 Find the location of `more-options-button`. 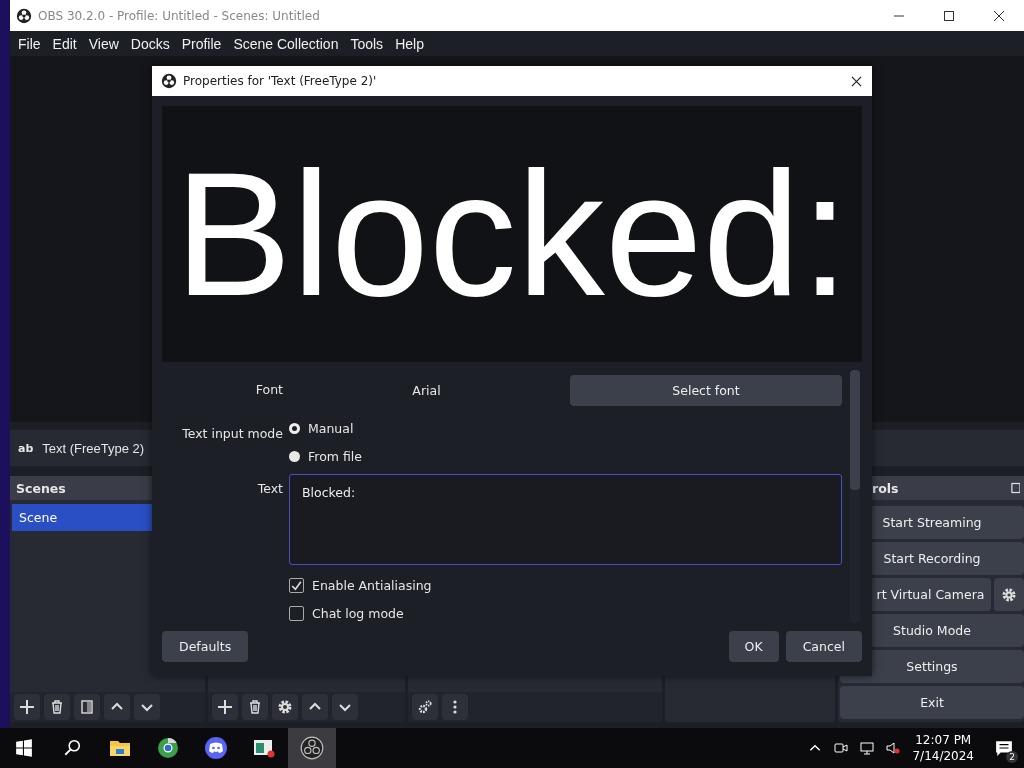

more-options-button is located at coordinates (455, 707).